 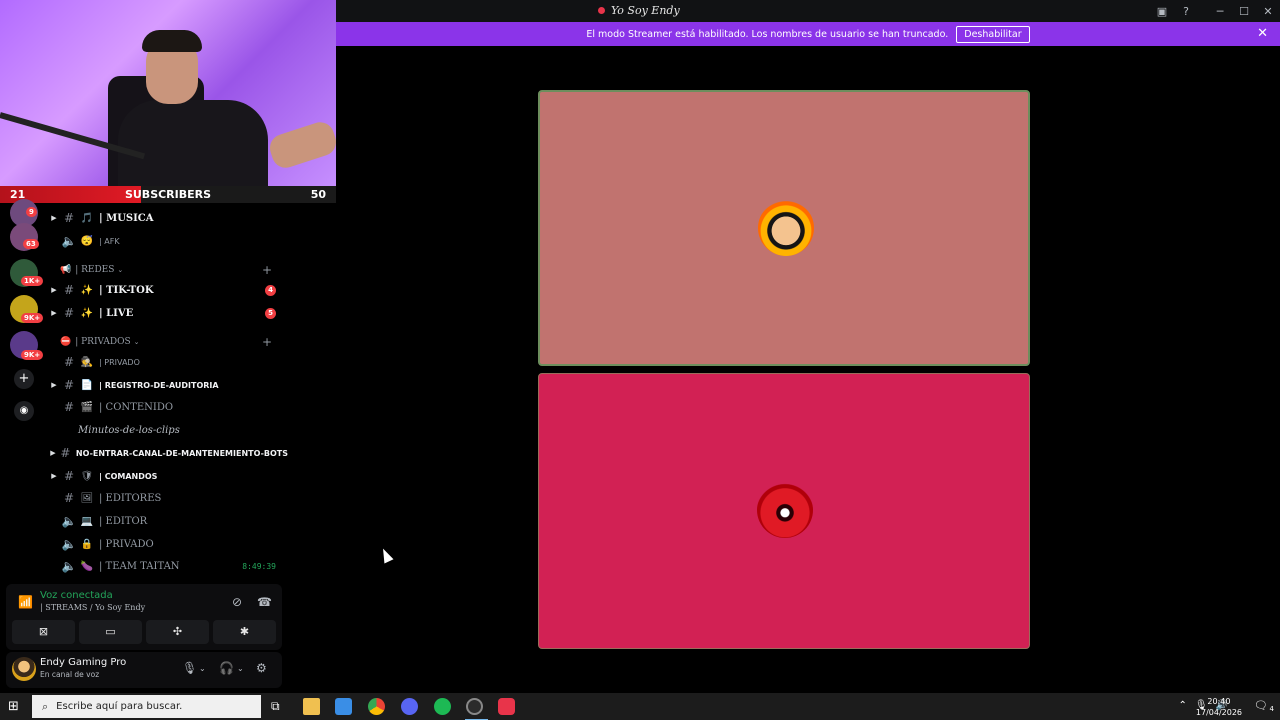 I want to click on inbox-icon: ▣, so click(x=1162, y=11).